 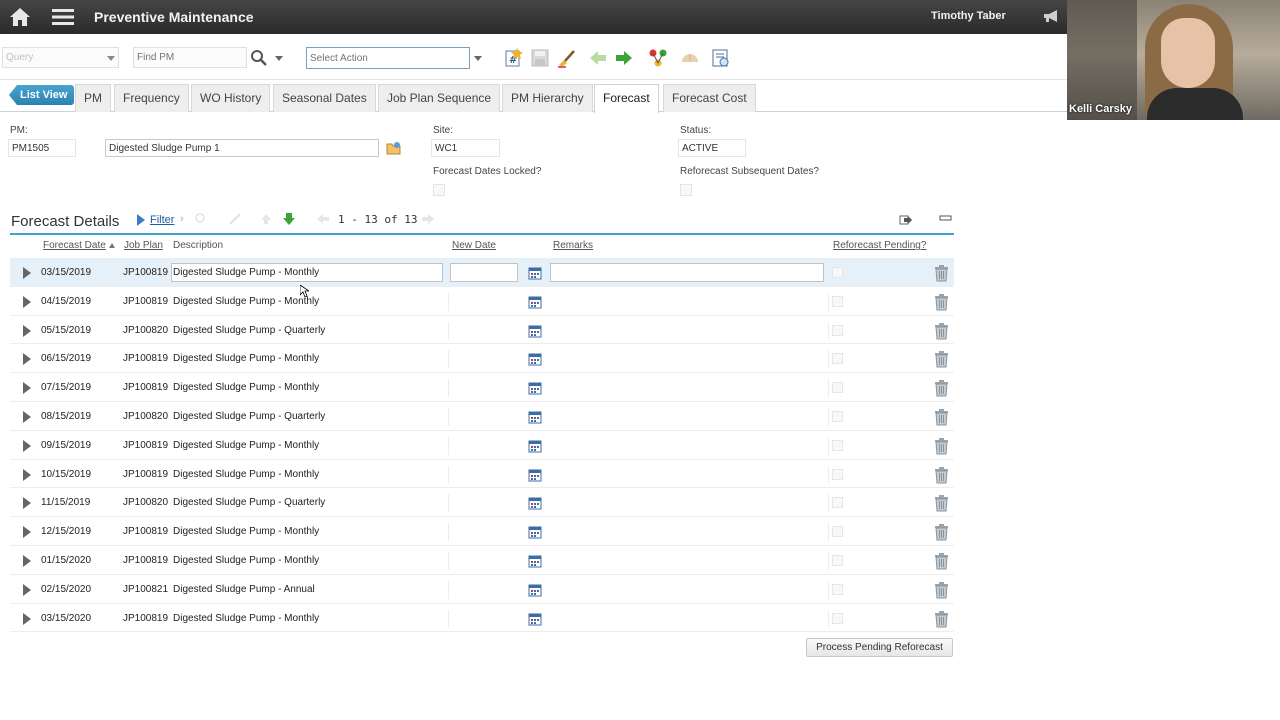 I want to click on workflow-icon, so click(x=658, y=58).